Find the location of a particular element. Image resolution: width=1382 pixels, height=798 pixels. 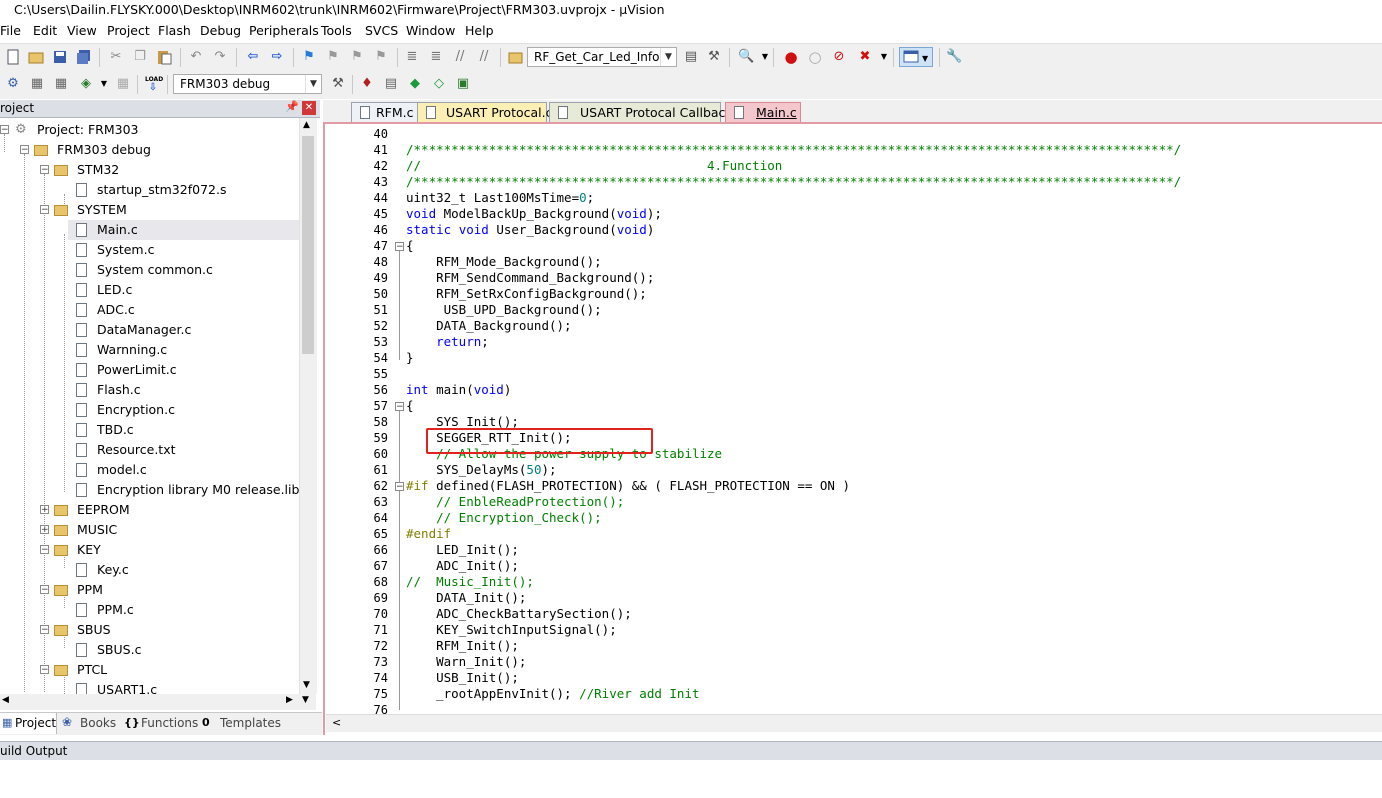

tree-item-file: TBD.c is located at coordinates (150, 430).